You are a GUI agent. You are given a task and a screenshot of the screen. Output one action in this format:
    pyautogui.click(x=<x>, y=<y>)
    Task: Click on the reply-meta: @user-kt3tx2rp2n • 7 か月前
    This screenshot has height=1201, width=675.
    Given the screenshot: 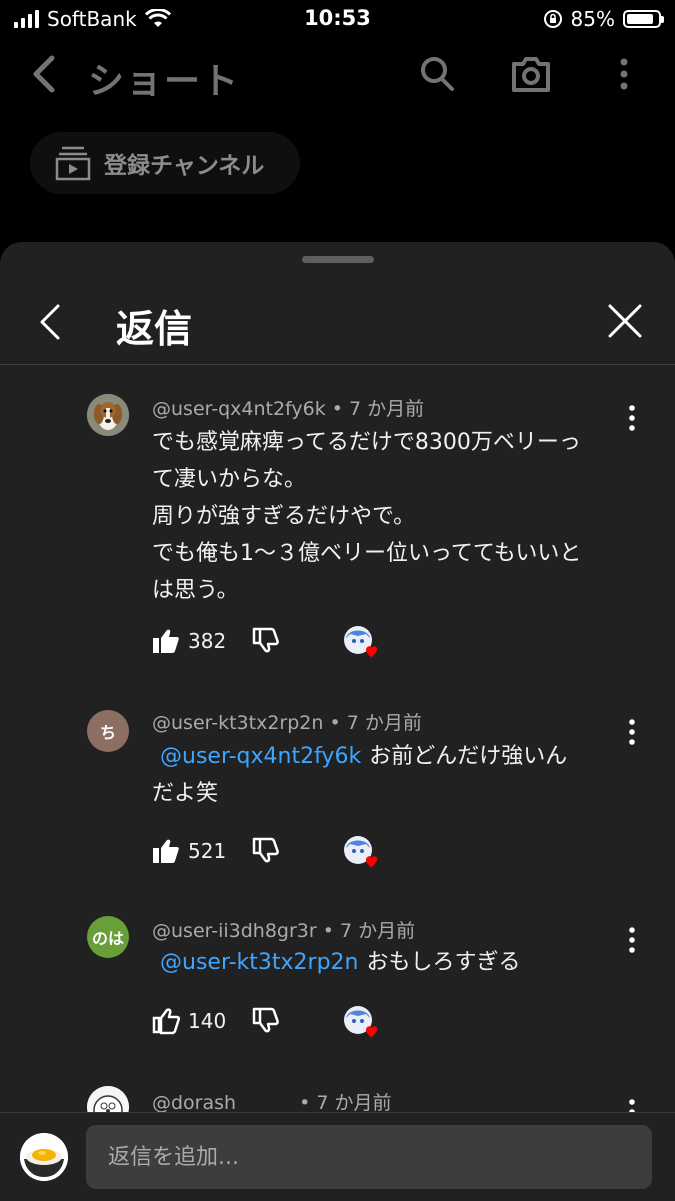 What is the action you would take?
    pyautogui.click(x=287, y=723)
    